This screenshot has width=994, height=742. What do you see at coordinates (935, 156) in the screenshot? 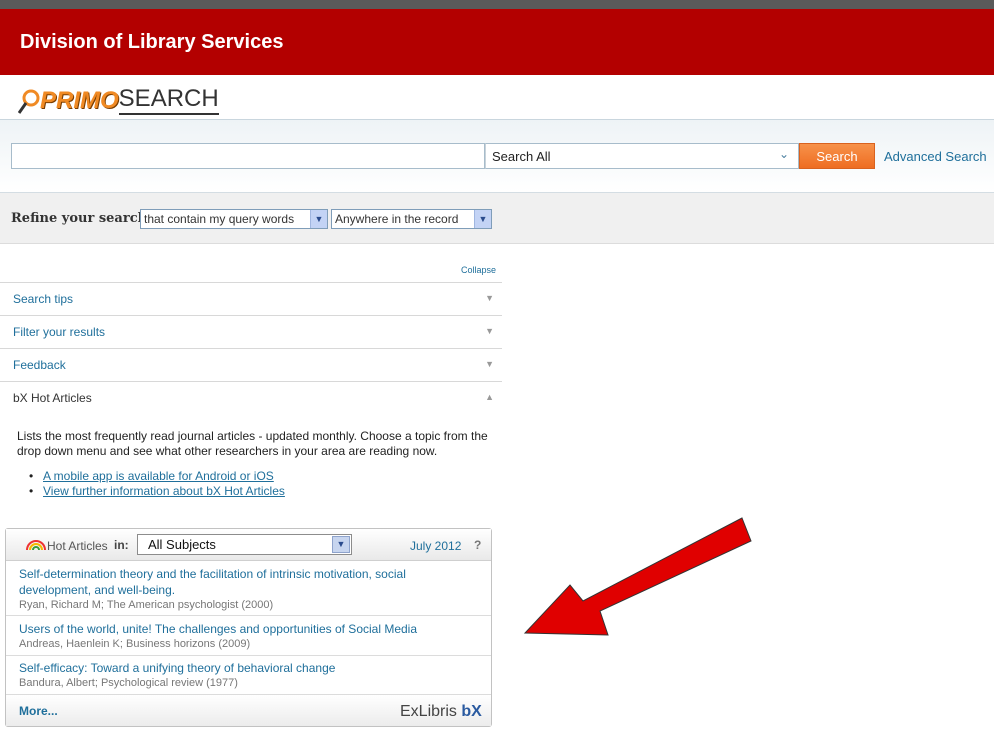
I see `advanced-search-link: Advanced Search` at bounding box center [935, 156].